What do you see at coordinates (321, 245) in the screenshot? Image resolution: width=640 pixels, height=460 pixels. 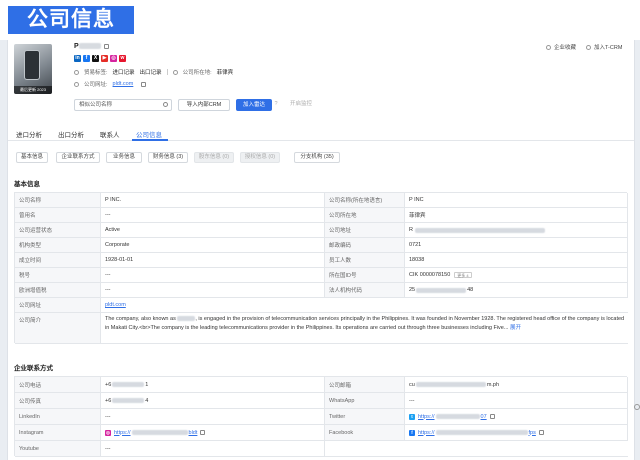 I see `table-row: 机构类型 Corporate 邮政编码 0721` at bounding box center [321, 245].